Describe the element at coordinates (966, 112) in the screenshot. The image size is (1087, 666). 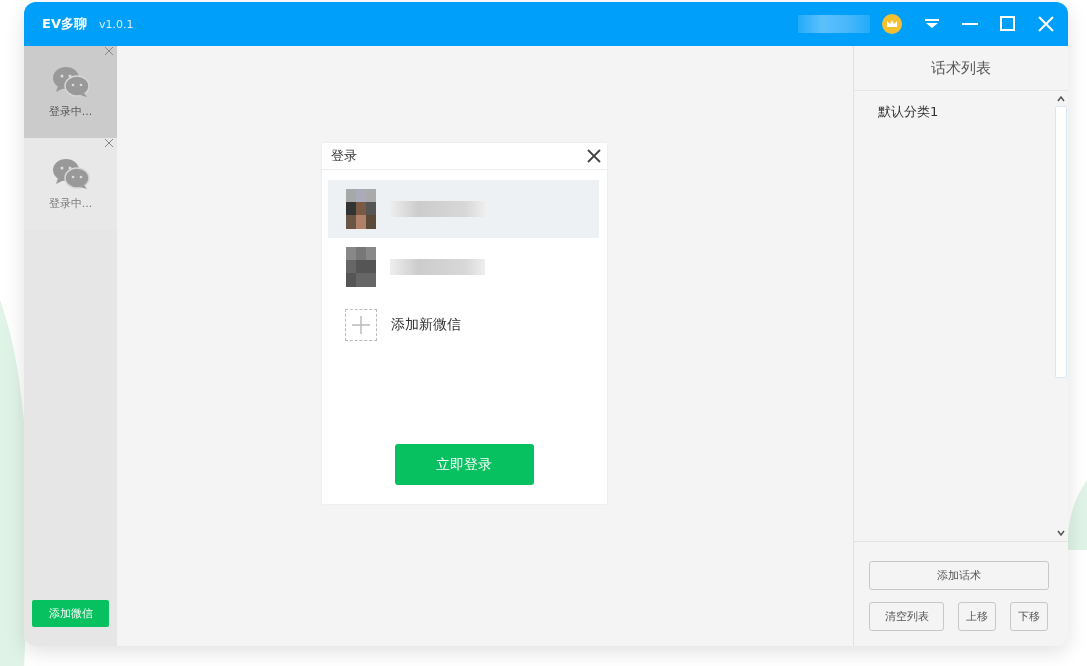
I see `category-item: 默认分类1` at that location.